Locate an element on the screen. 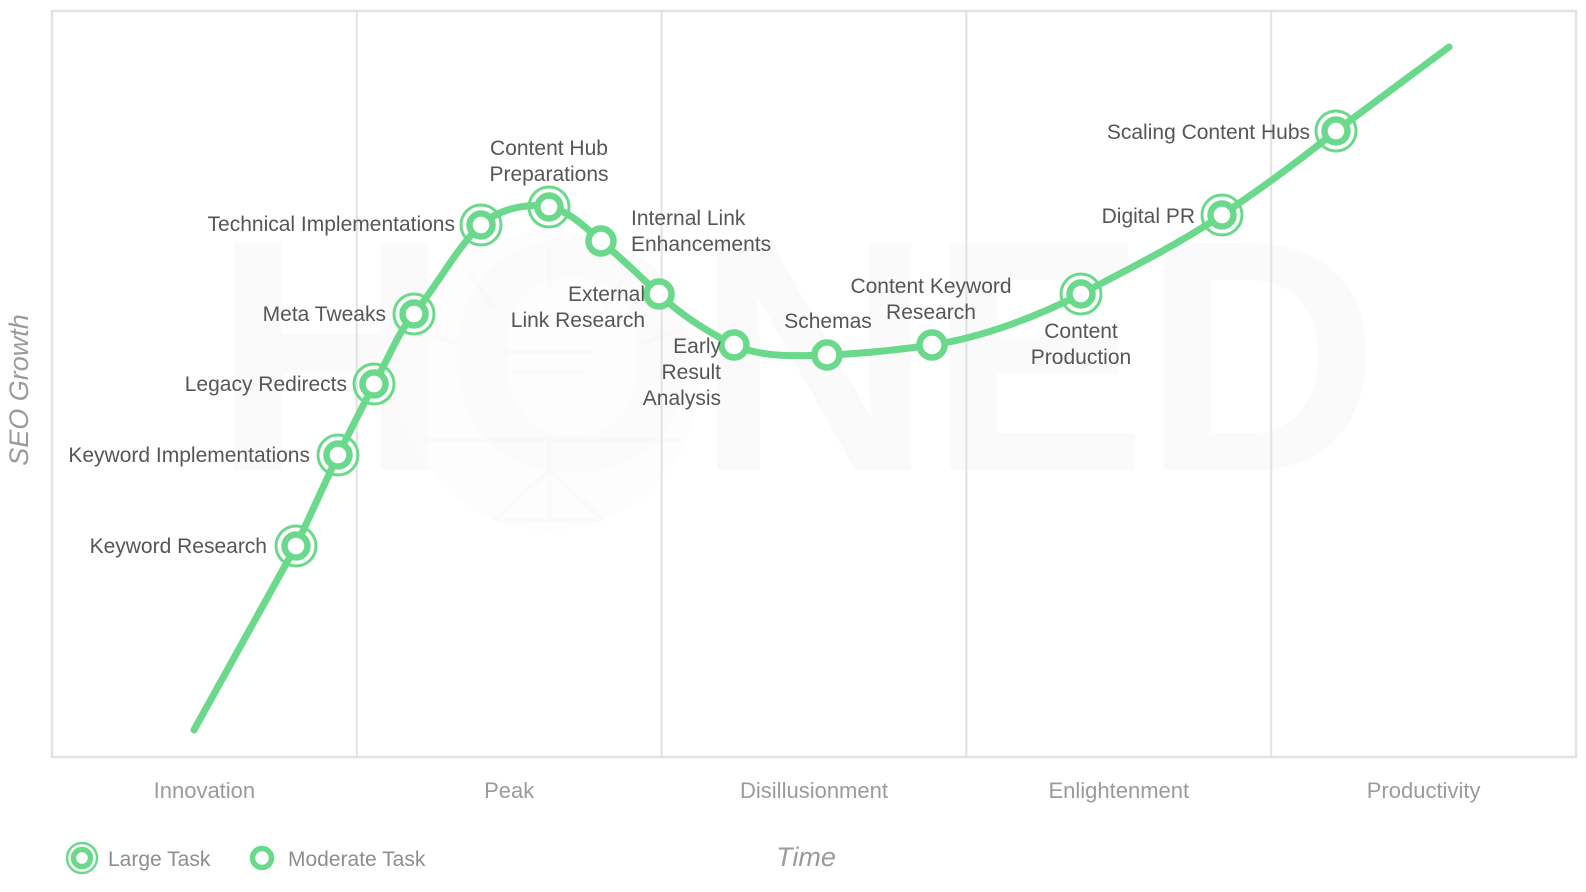 The width and height of the screenshot is (1586, 892). x-axis-category-label: Productivity is located at coordinates (1424, 790).